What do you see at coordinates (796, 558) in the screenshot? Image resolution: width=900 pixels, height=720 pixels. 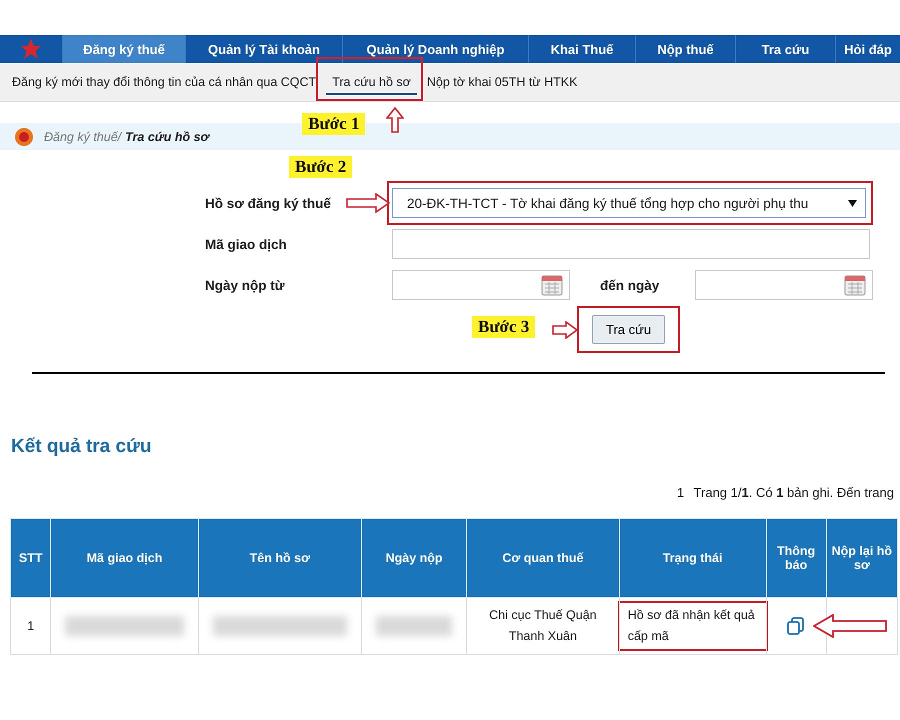 I see `column-header: Thông báo` at bounding box center [796, 558].